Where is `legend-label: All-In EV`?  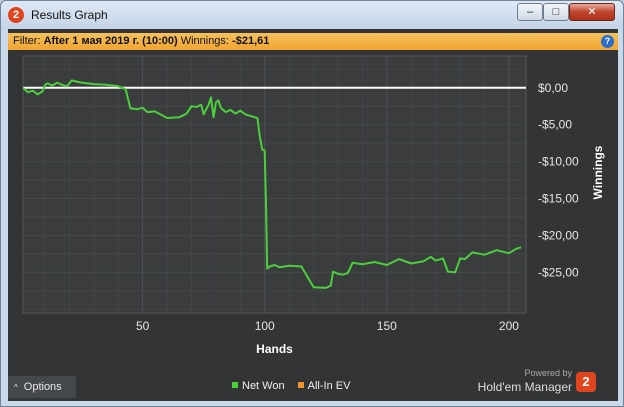
legend-label: All-In EV is located at coordinates (329, 386).